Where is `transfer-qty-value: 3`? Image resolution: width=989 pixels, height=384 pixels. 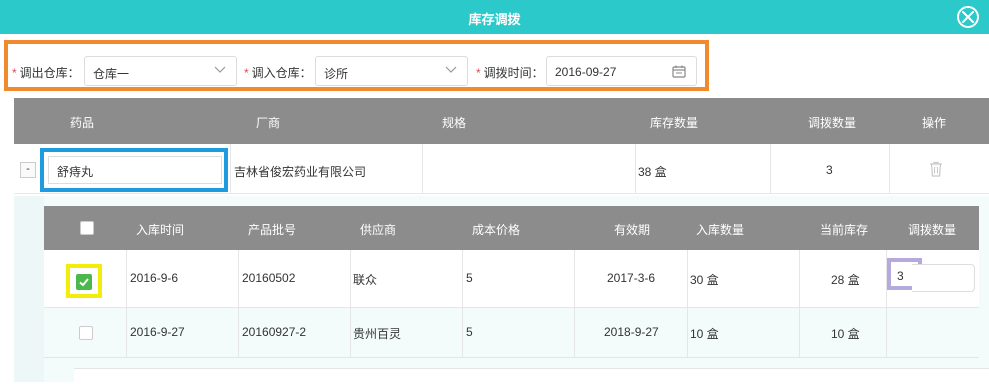 transfer-qty-value: 3 is located at coordinates (900, 276).